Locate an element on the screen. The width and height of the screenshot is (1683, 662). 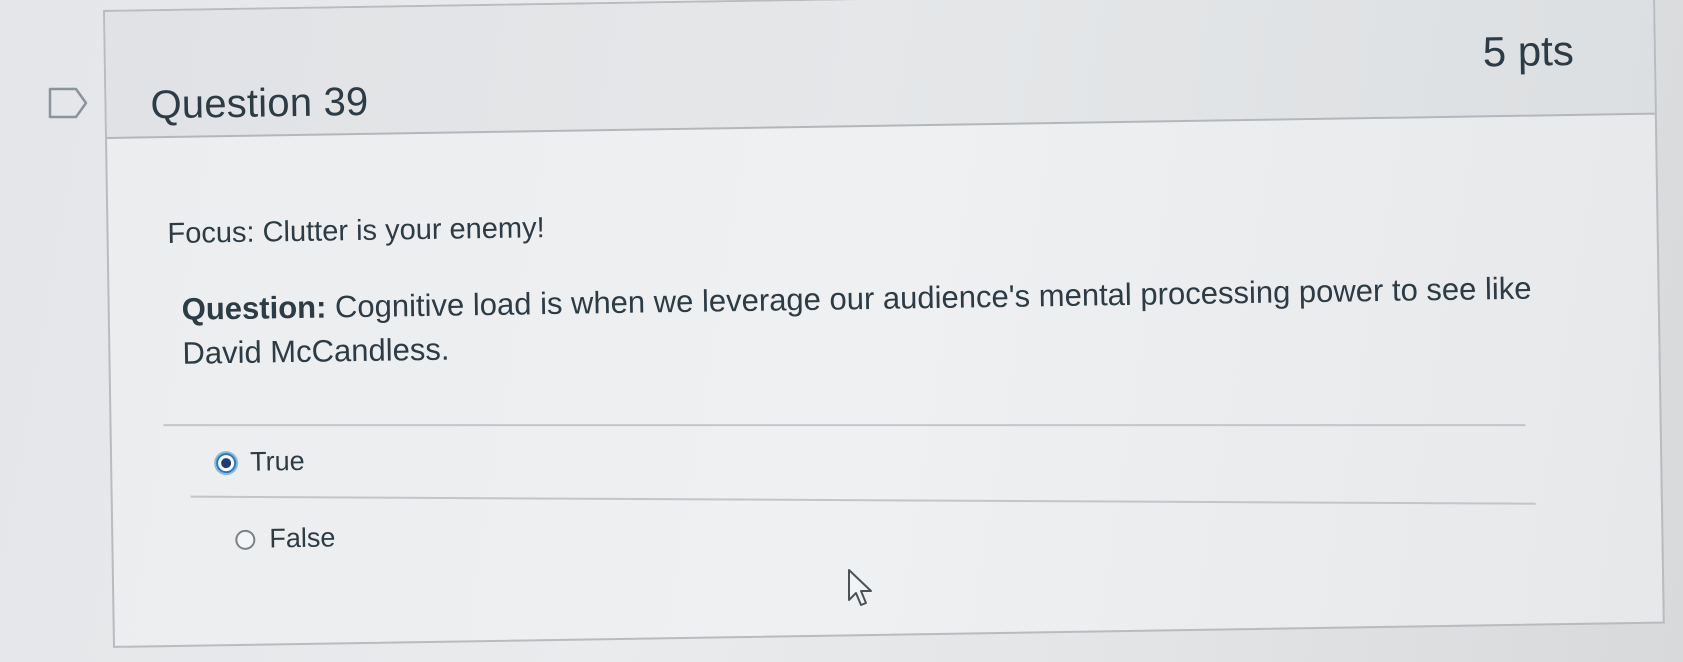
question-title: Question 39 is located at coordinates (259, 103).